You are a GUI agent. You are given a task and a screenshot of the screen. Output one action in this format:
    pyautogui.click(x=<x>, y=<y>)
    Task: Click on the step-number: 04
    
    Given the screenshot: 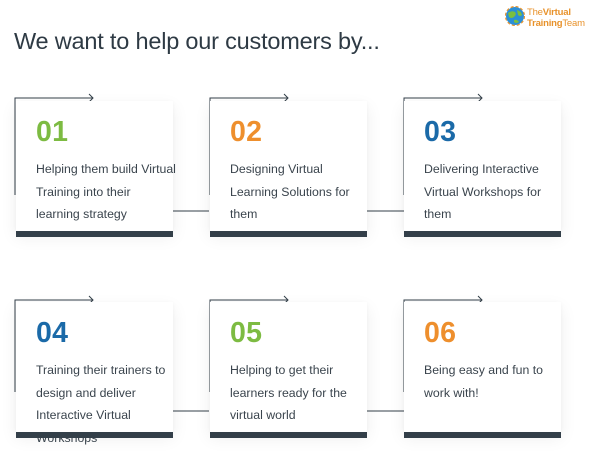 What is the action you would take?
    pyautogui.click(x=52, y=333)
    